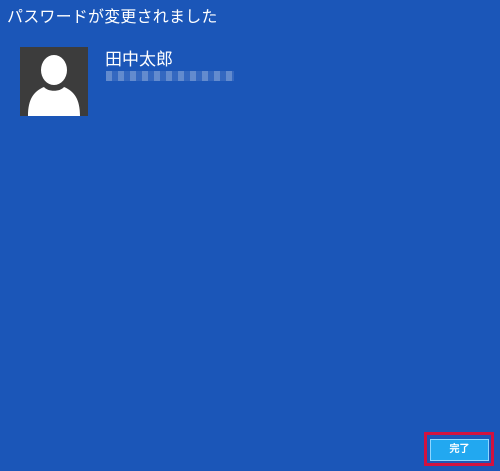 Image resolution: width=500 pixels, height=471 pixels. What do you see at coordinates (135, 82) in the screenshot?
I see `account-card: 田中太郎` at bounding box center [135, 82].